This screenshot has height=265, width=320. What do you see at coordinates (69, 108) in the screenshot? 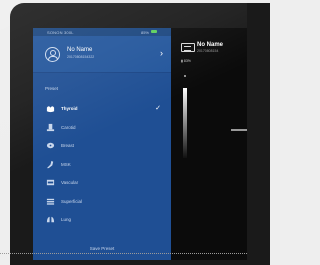
I see `preset-label: Thyroid` at bounding box center [69, 108].